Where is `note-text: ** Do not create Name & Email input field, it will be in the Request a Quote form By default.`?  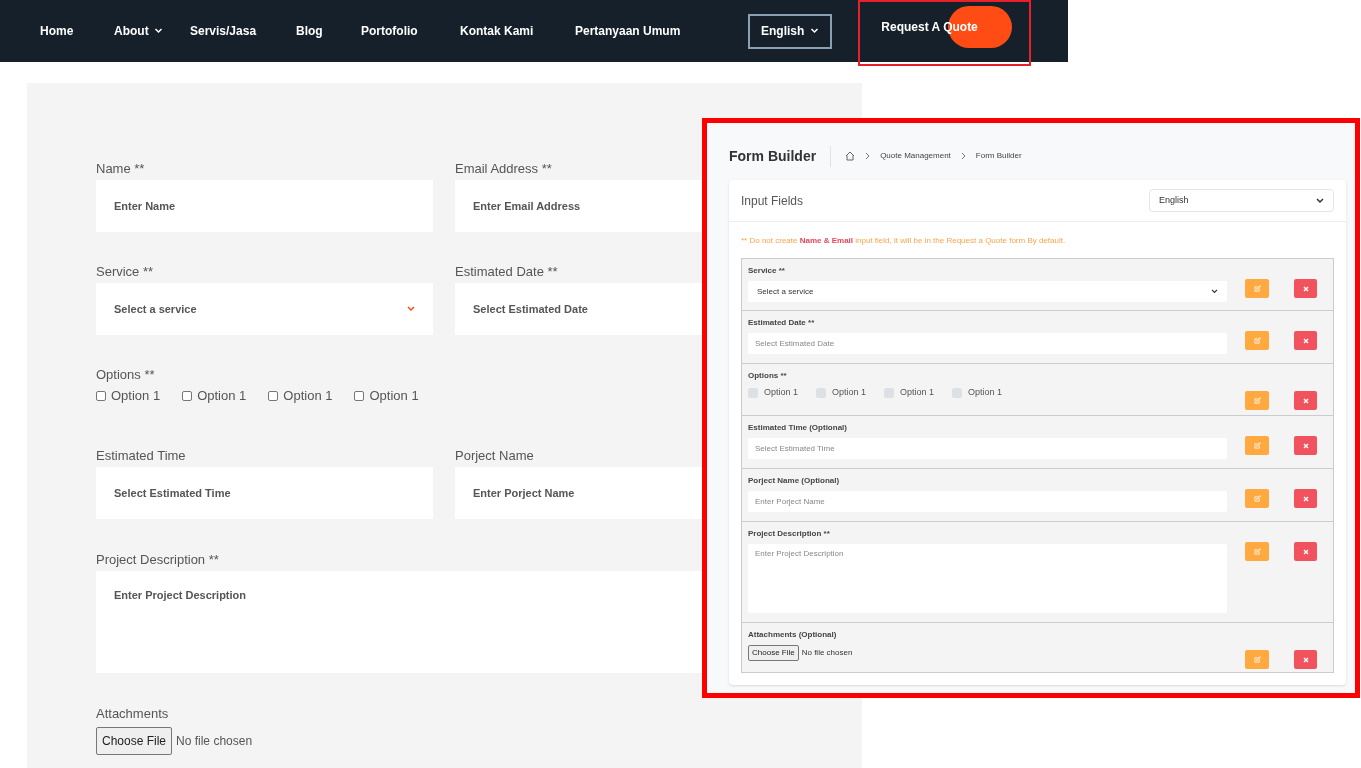
note-text: ** Do not create Name & Email input field, it will be in the Request a Quote form By default. is located at coordinates (903, 241).